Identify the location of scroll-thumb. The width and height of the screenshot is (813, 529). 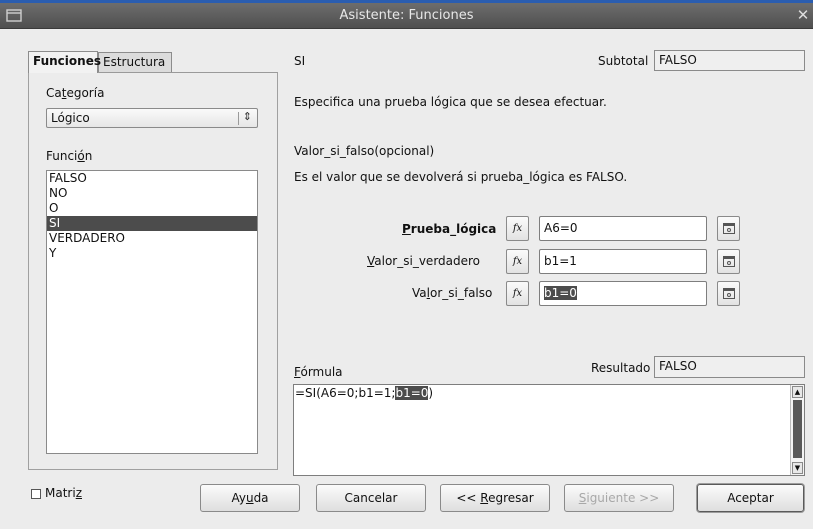
(797, 429).